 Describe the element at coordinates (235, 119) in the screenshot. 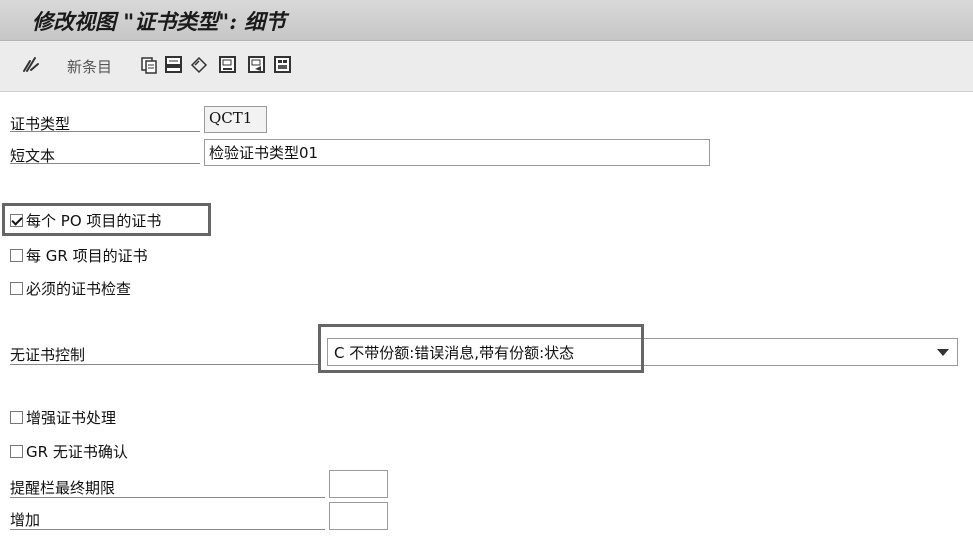

I see `cert-type-field: QCT1` at that location.